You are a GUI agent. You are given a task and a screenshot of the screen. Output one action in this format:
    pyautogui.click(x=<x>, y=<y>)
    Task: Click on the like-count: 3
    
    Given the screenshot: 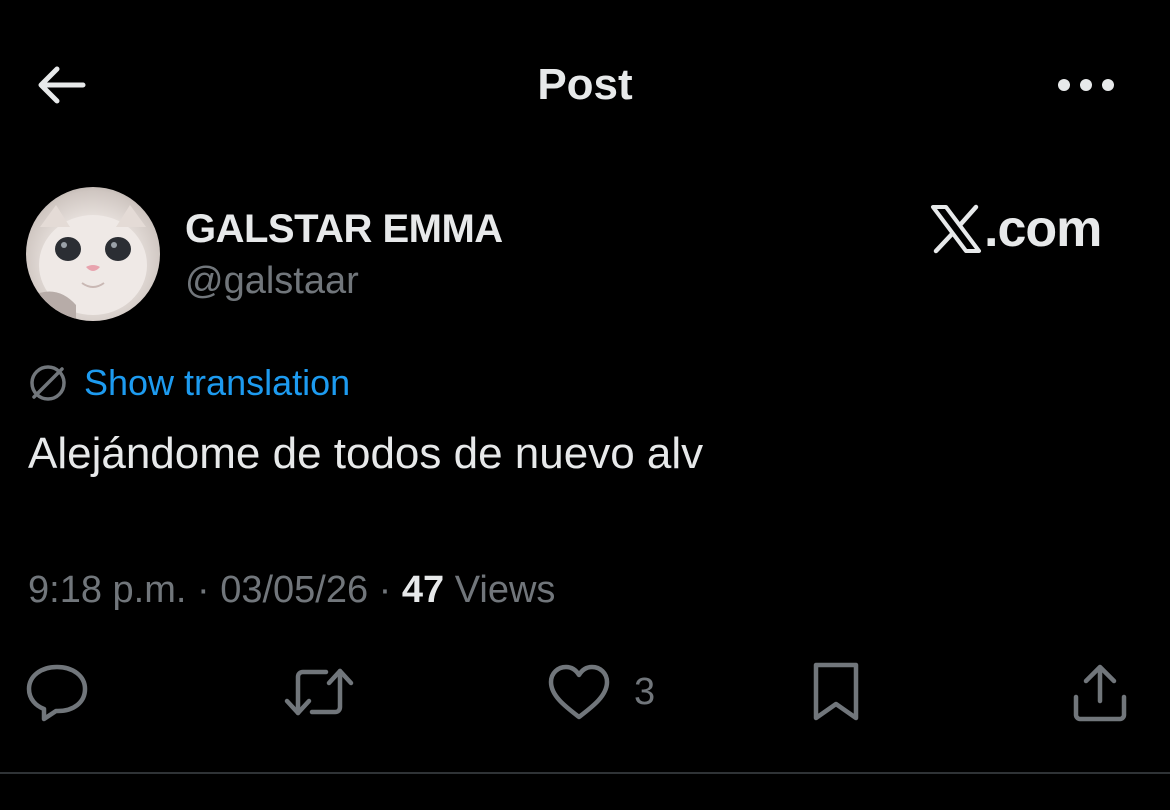 What is the action you would take?
    pyautogui.click(x=645, y=692)
    